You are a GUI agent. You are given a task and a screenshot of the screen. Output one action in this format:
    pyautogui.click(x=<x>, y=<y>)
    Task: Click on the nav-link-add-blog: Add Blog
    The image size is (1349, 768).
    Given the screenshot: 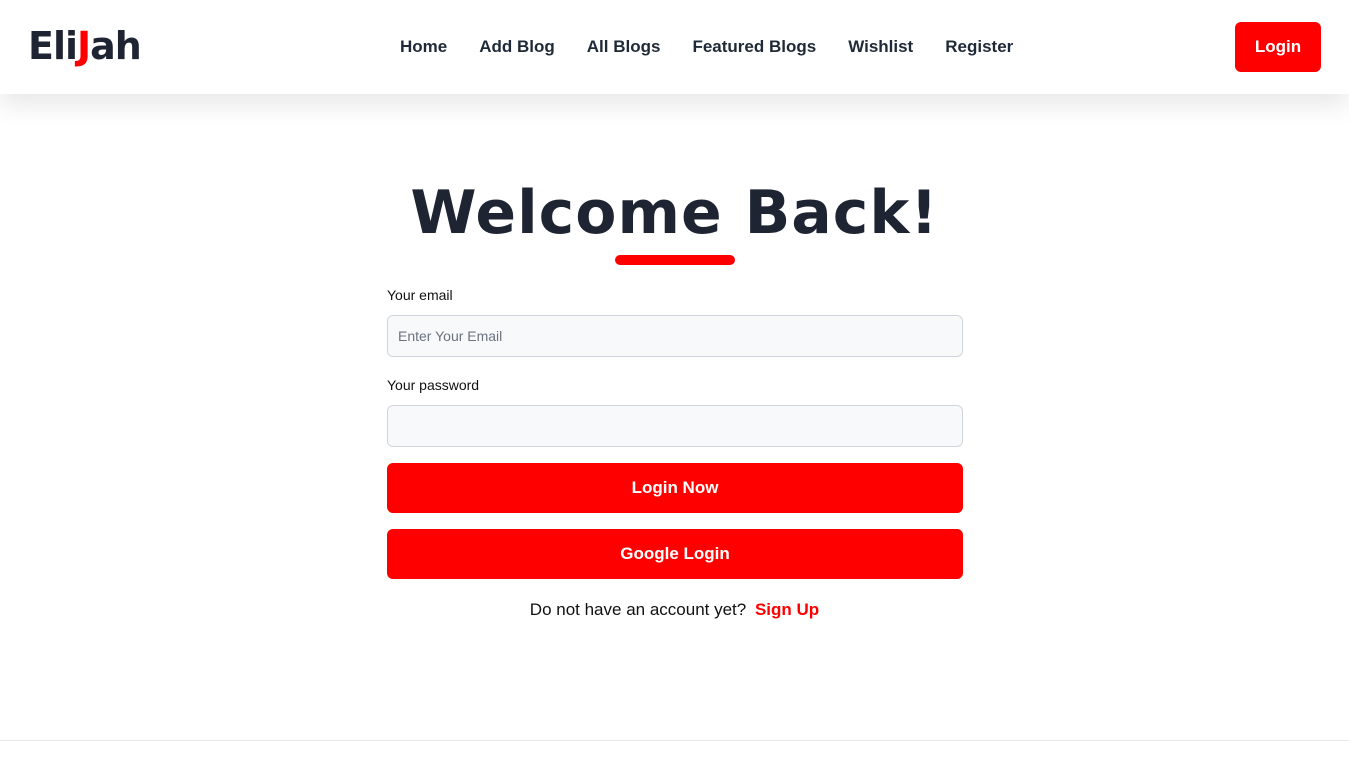 What is the action you would take?
    pyautogui.click(x=517, y=47)
    